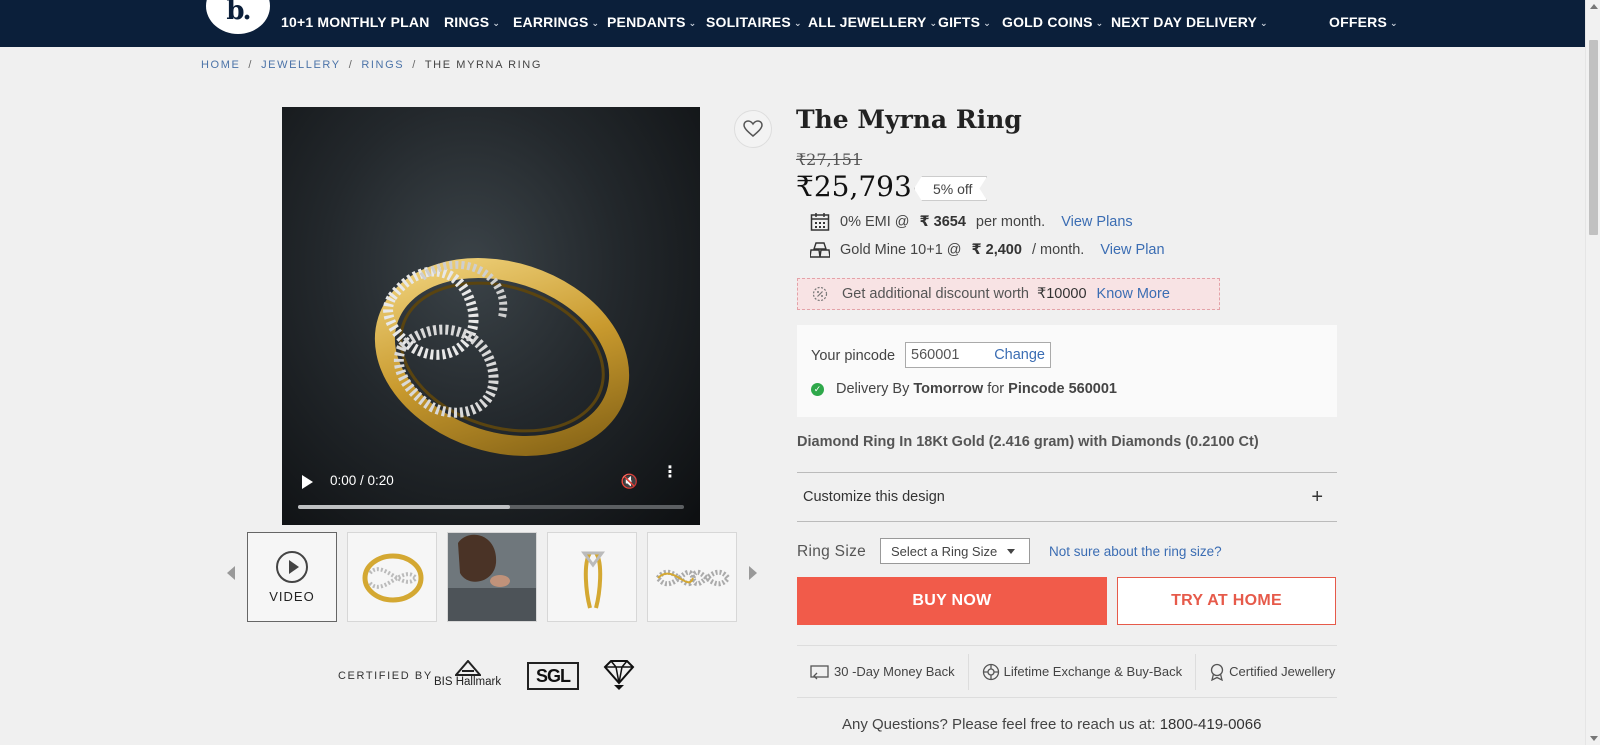  Describe the element at coordinates (1211, 724) in the screenshot. I see `contact-phone: 1800-419-0066` at that location.